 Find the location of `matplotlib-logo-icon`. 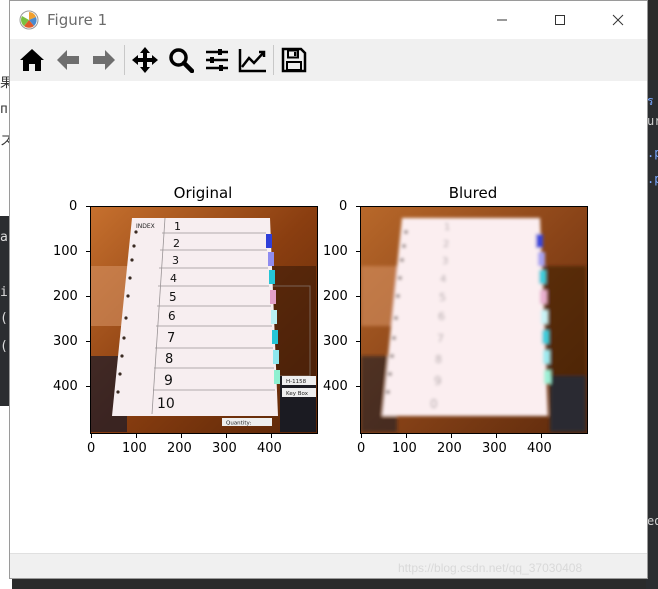

matplotlib-logo-icon is located at coordinates (29, 20).